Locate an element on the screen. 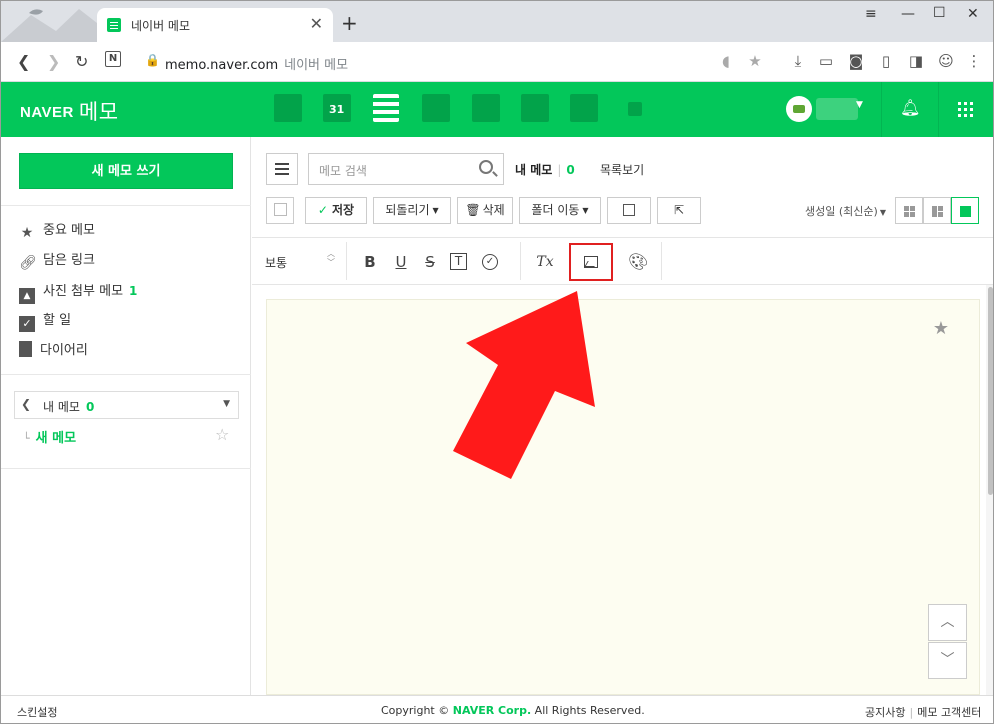 The width and height of the screenshot is (994, 724). search-icon is located at coordinates (486, 167).